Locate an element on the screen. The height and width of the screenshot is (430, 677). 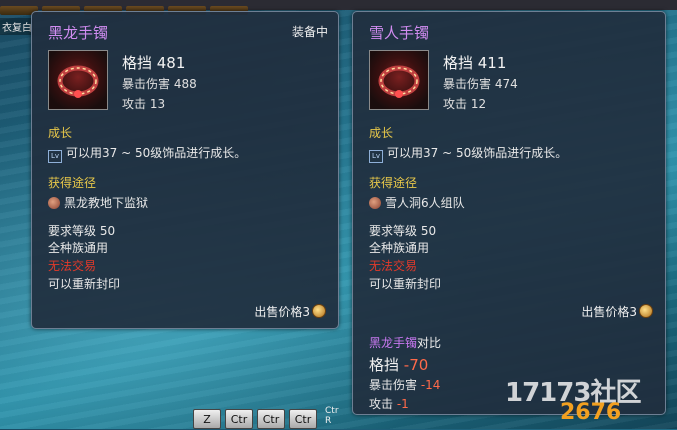
item-name: 雪人手镯 is located at coordinates (399, 33).